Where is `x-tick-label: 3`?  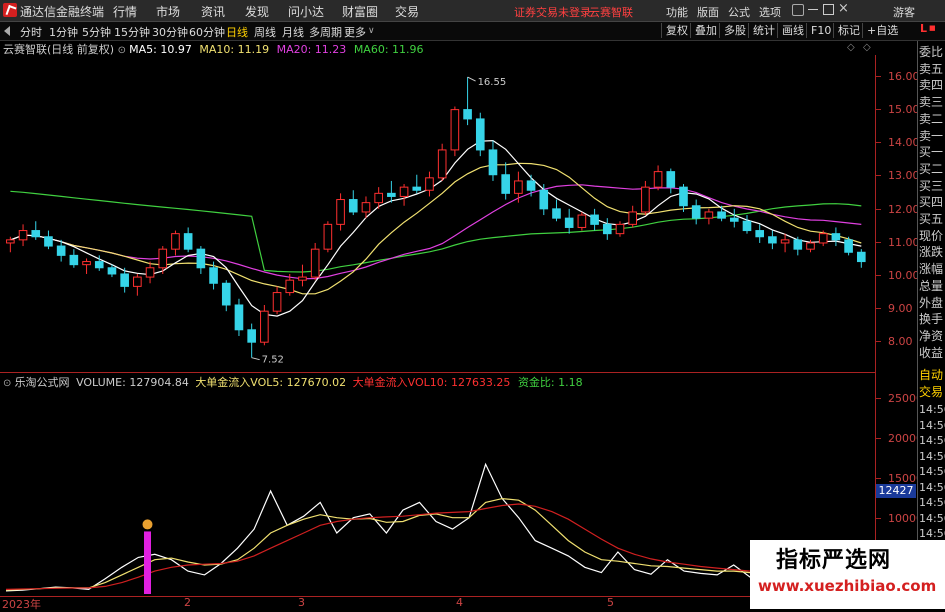
x-tick-label: 3 is located at coordinates (301, 602).